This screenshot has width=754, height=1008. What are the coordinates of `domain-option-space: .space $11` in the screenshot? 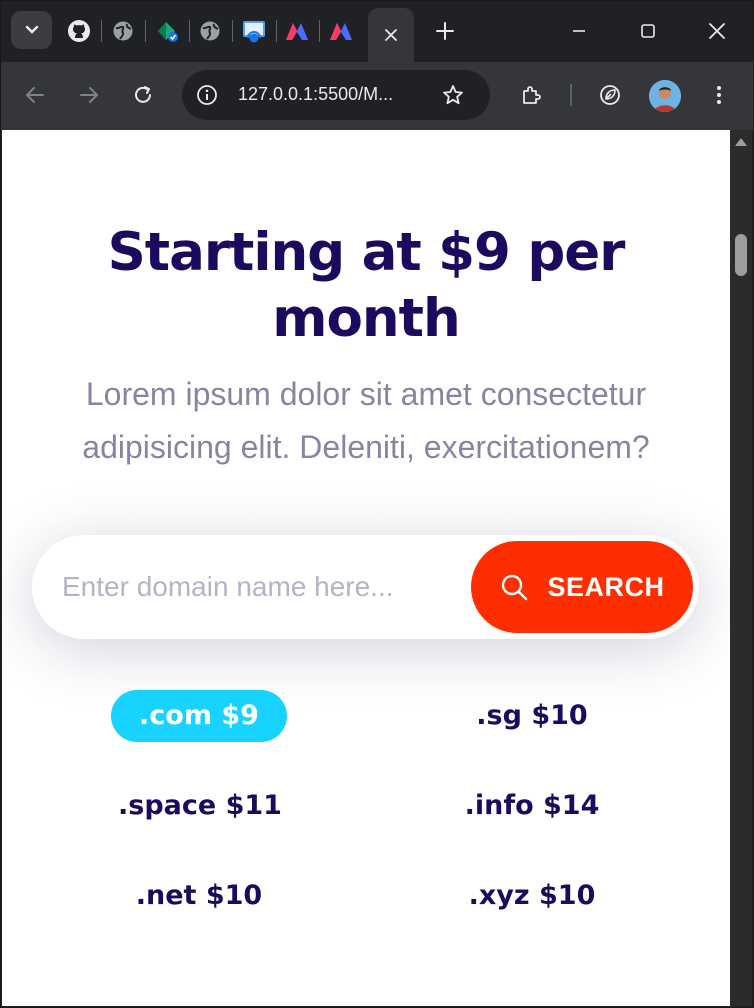 It's located at (200, 806).